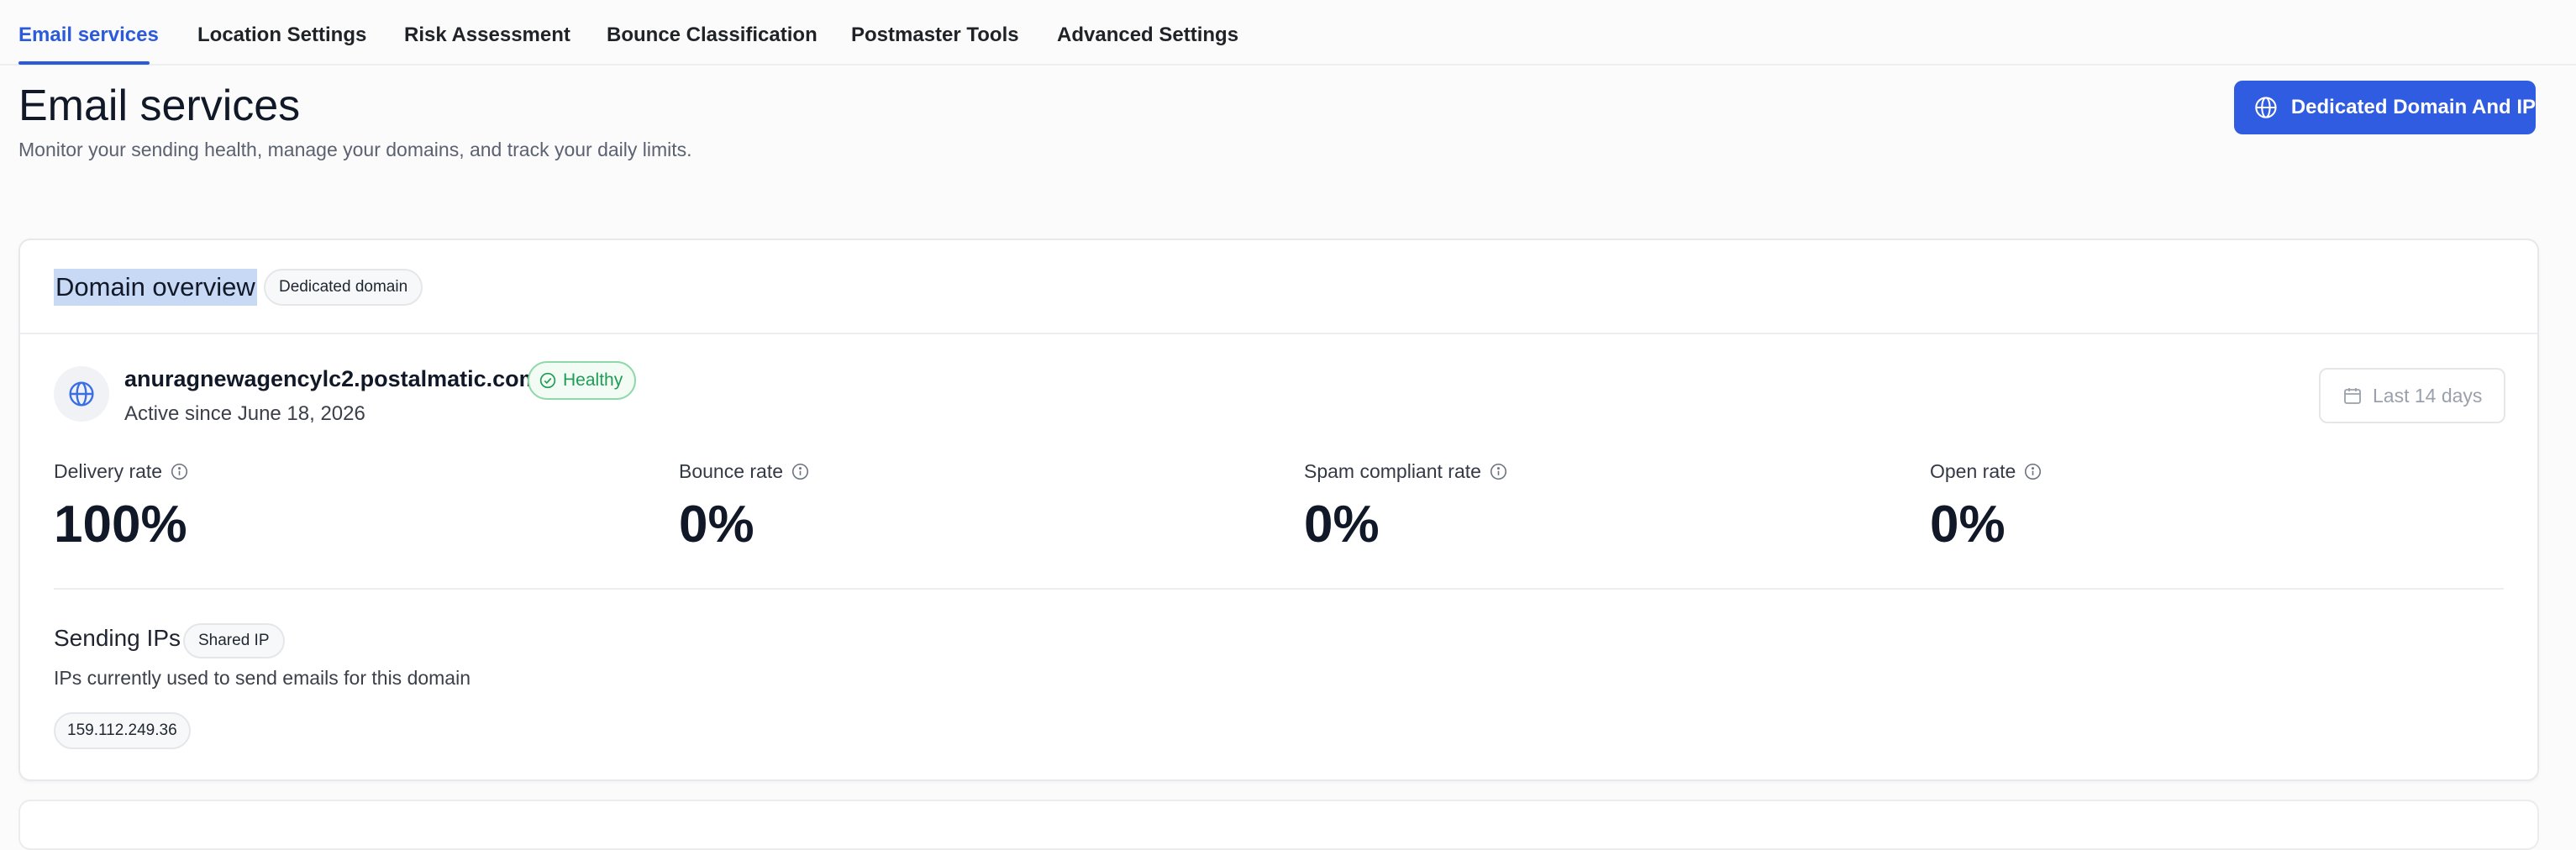 Image resolution: width=2576 pixels, height=850 pixels. I want to click on date-range-button: Last 14 days, so click(2412, 396).